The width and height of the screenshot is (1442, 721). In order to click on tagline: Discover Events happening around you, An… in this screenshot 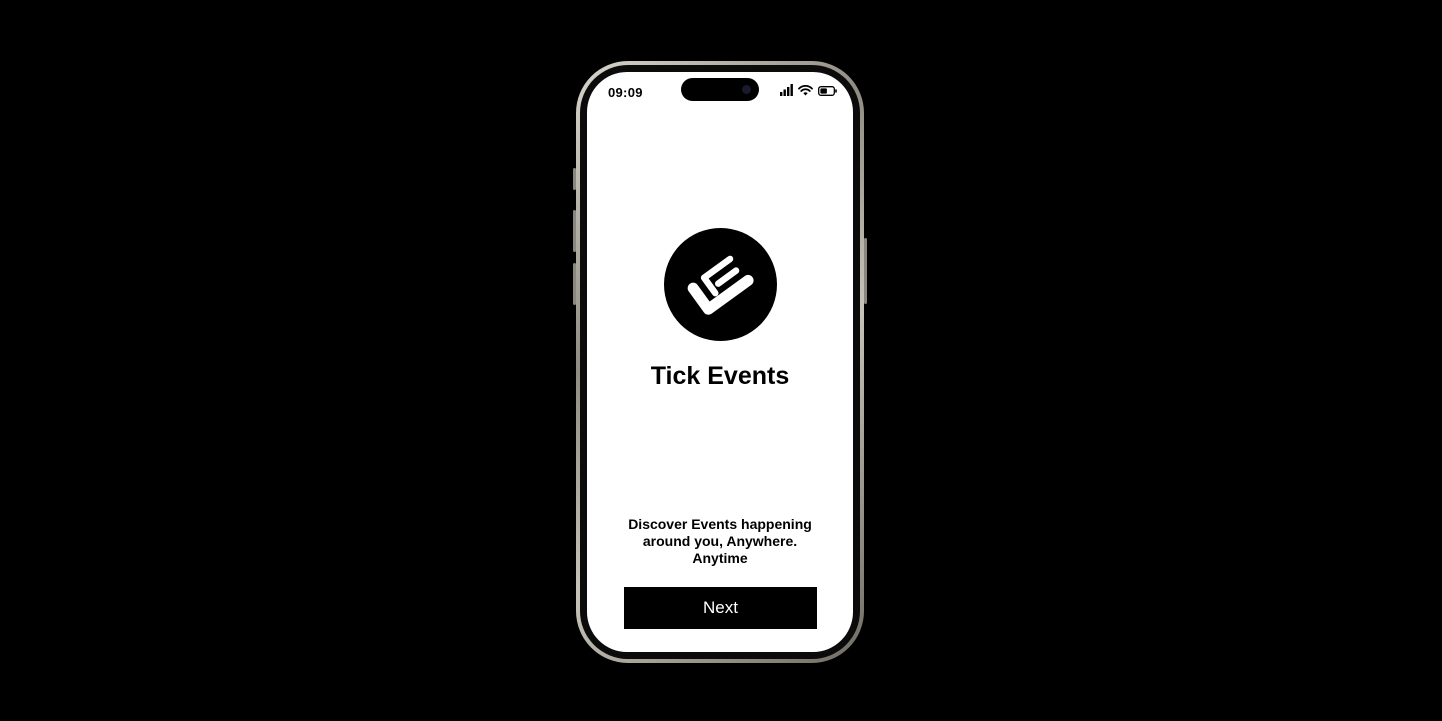, I will do `click(720, 541)`.